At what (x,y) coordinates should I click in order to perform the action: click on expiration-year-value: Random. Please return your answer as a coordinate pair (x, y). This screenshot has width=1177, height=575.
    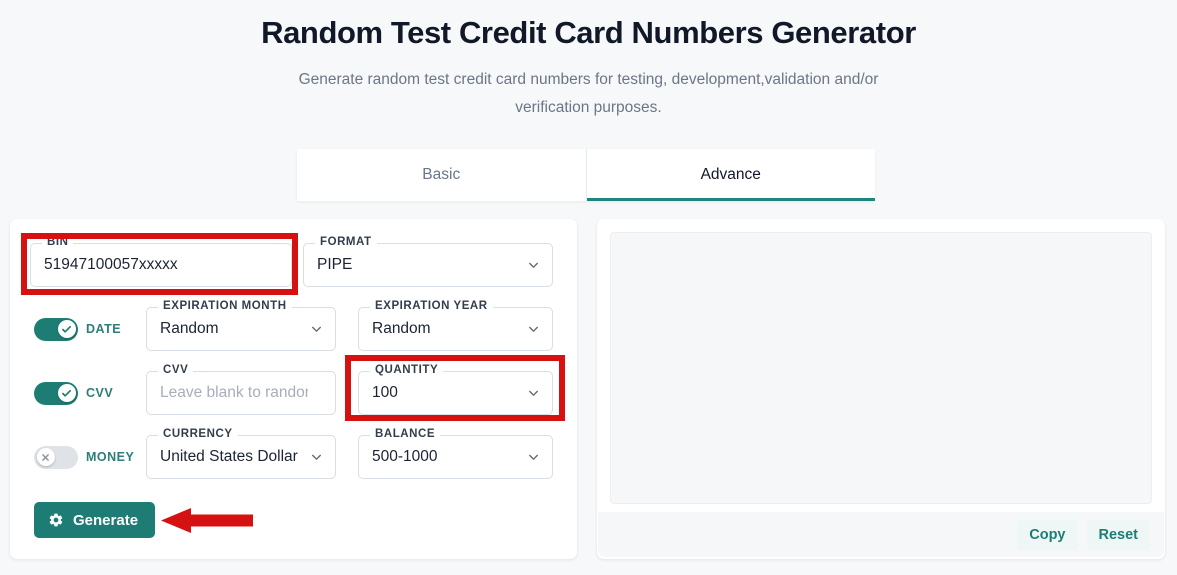
    Looking at the image, I should click on (401, 328).